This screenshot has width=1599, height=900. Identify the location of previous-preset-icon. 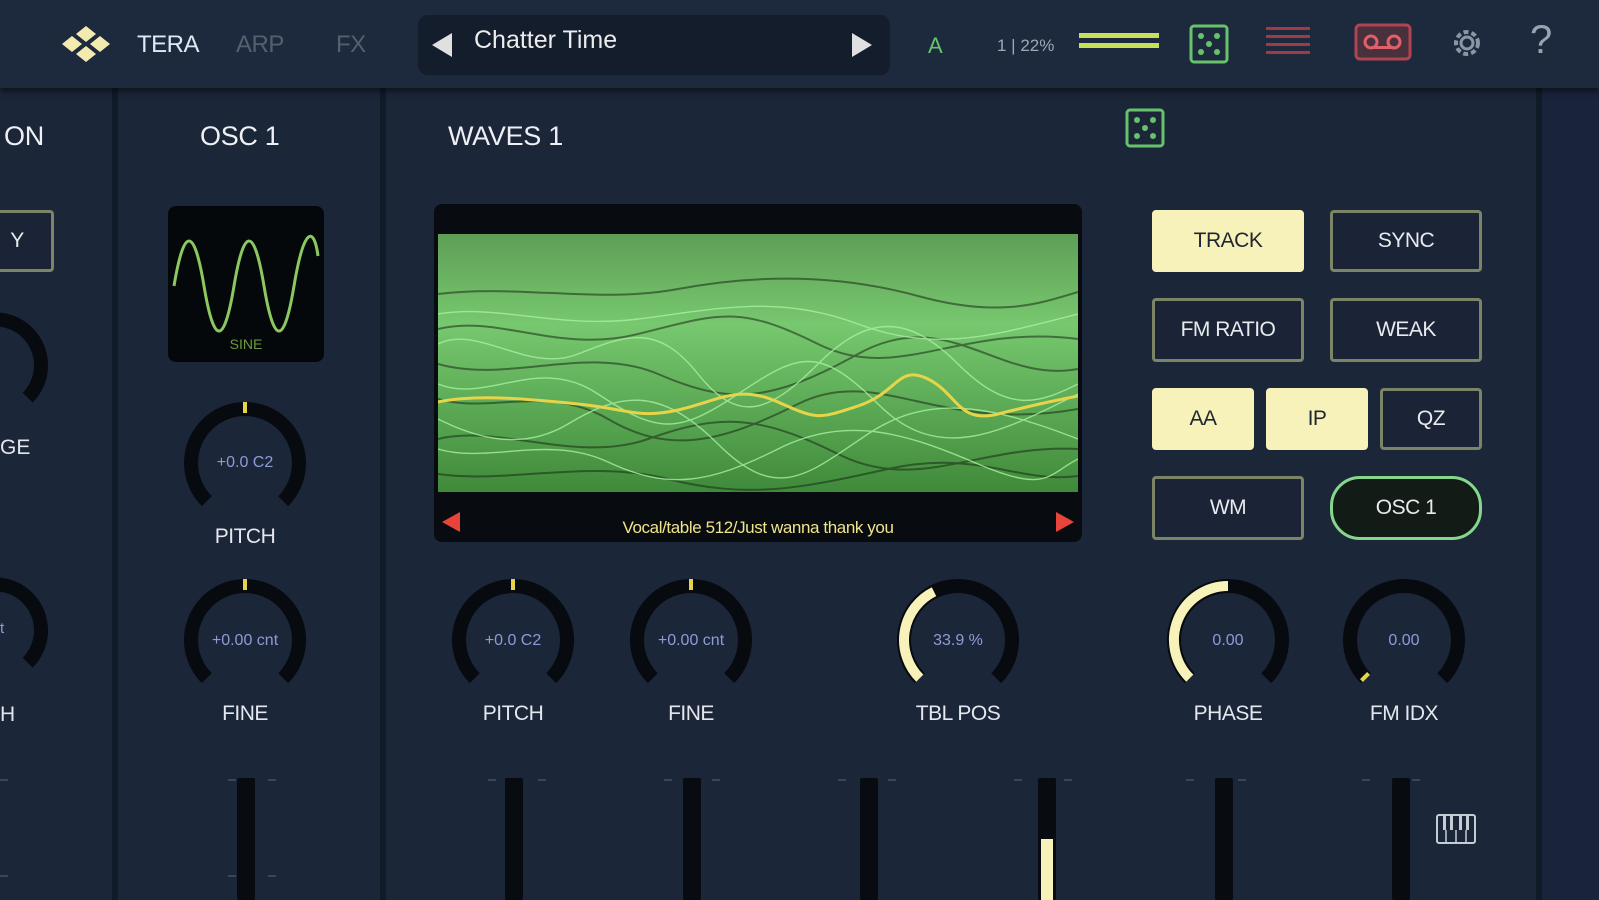
(442, 45).